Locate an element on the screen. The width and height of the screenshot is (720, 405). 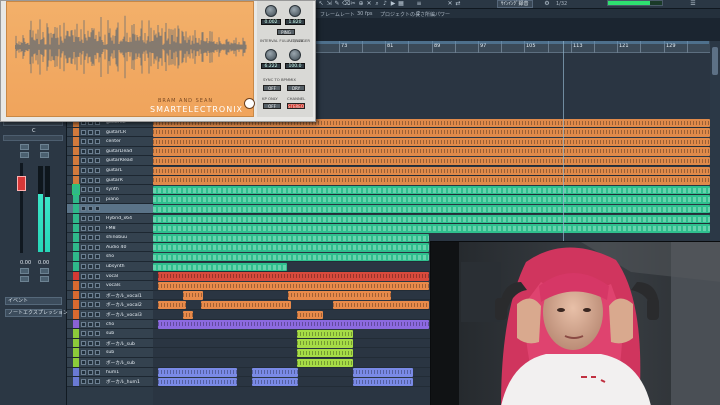
track-row: sho is located at coordinates (110, 257).